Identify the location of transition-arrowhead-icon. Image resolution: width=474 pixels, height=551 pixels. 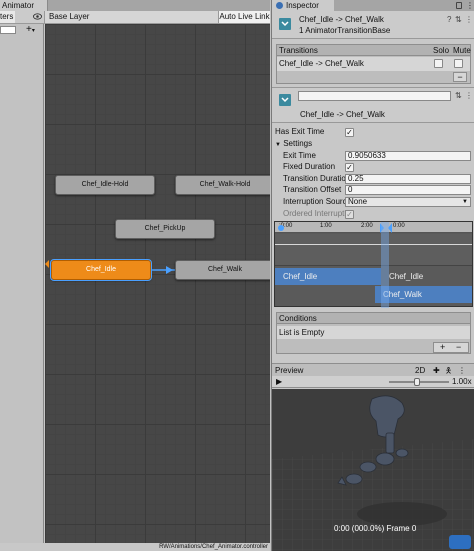
(169, 270).